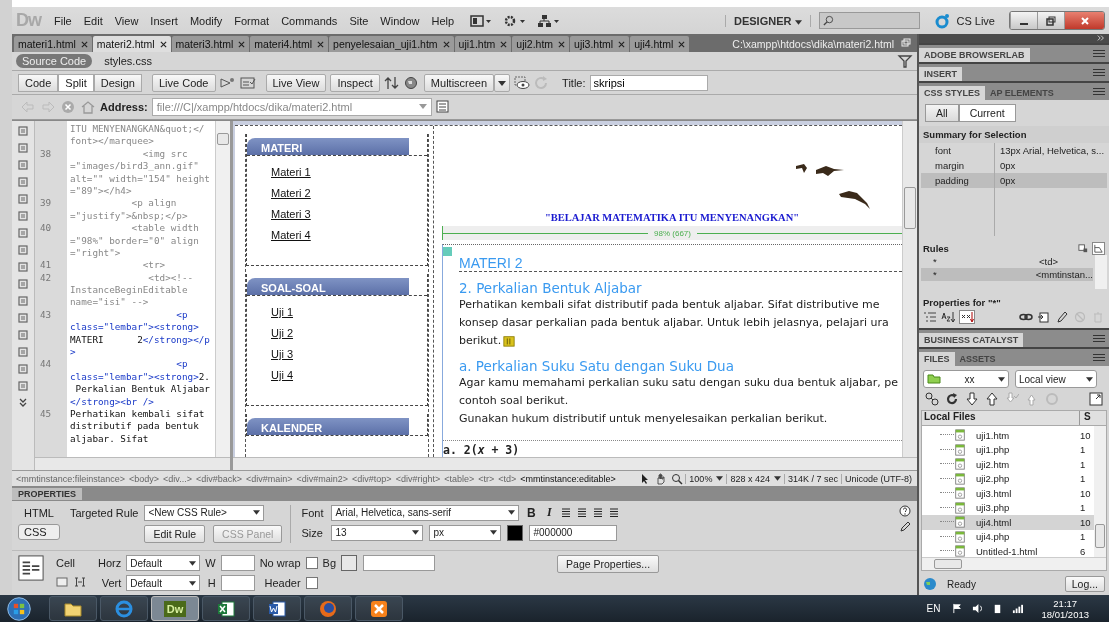  I want to click on browser-options-icon, so click(443, 107).